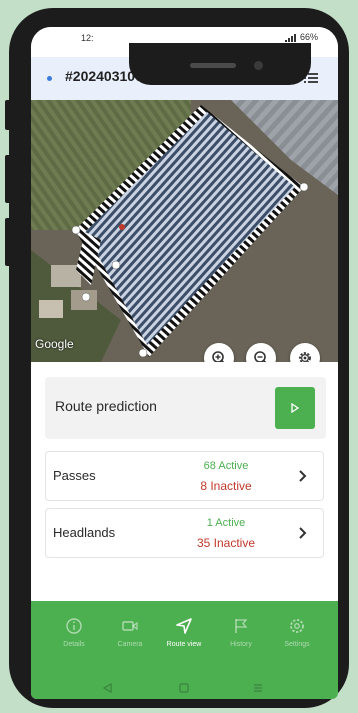 The width and height of the screenshot is (358, 713). What do you see at coordinates (49, 78) in the screenshot?
I see `connection-dot` at bounding box center [49, 78].